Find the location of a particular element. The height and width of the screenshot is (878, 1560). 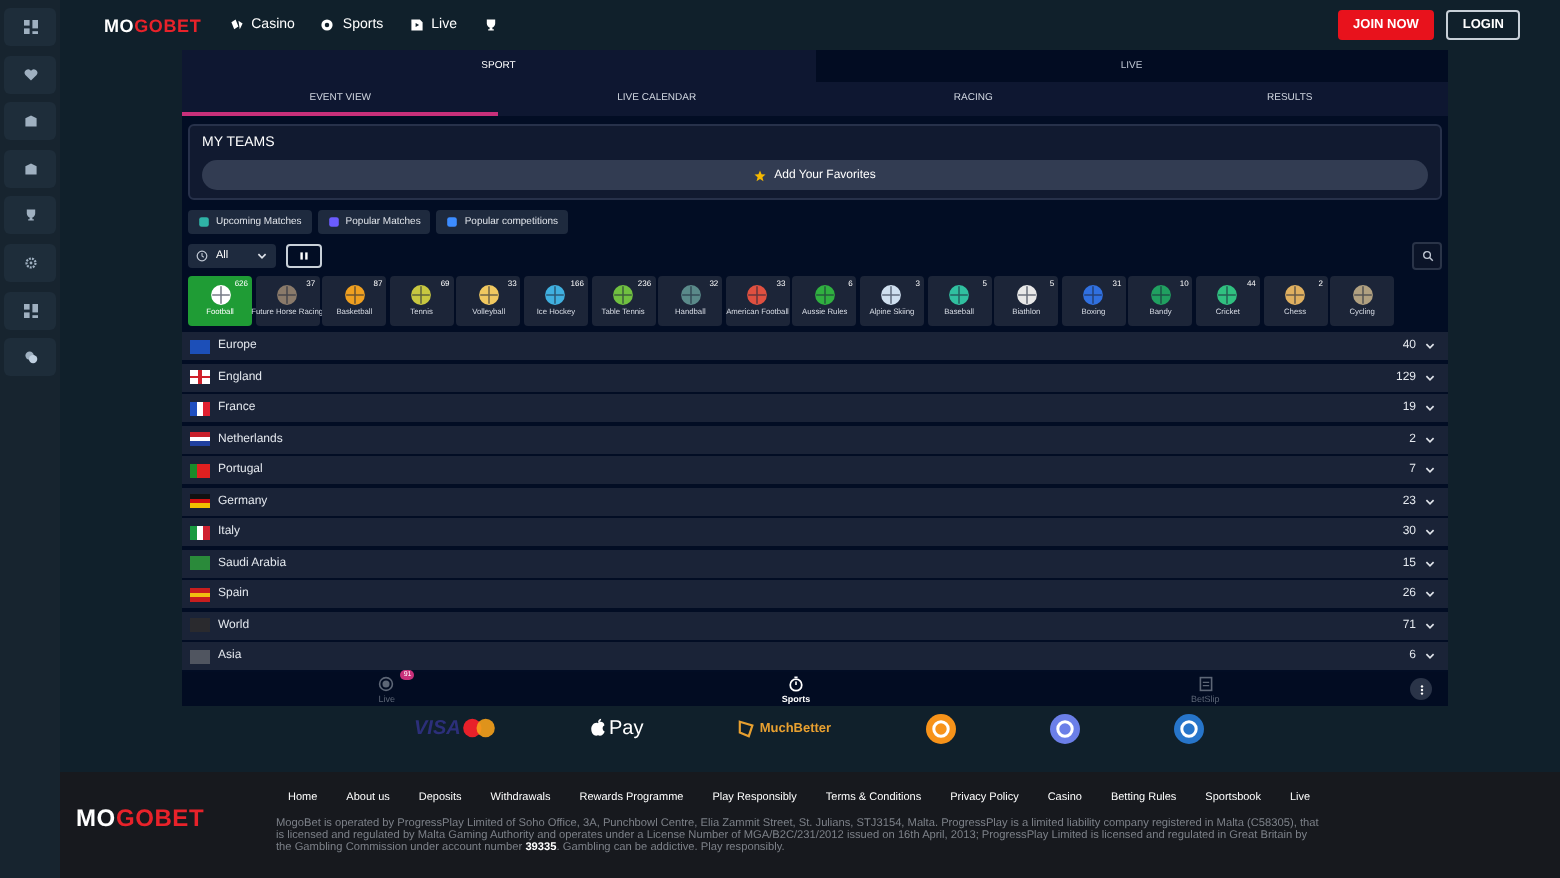

search-icon is located at coordinates (1427, 256).